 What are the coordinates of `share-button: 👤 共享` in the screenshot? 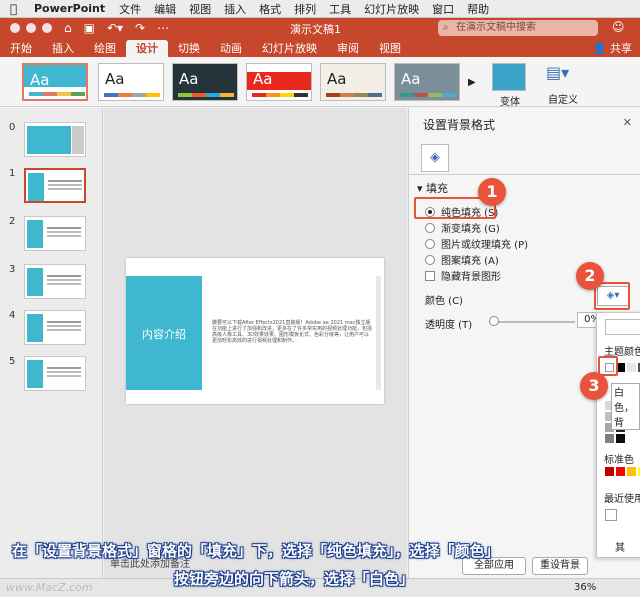 It's located at (612, 48).